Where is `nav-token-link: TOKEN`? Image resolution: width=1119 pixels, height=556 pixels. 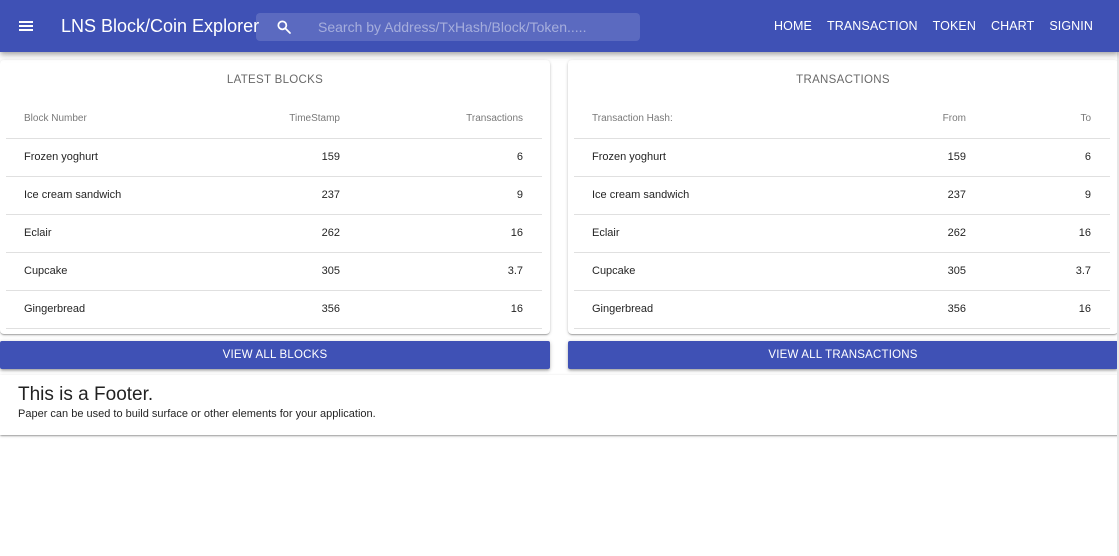
nav-token-link: TOKEN is located at coordinates (954, 26).